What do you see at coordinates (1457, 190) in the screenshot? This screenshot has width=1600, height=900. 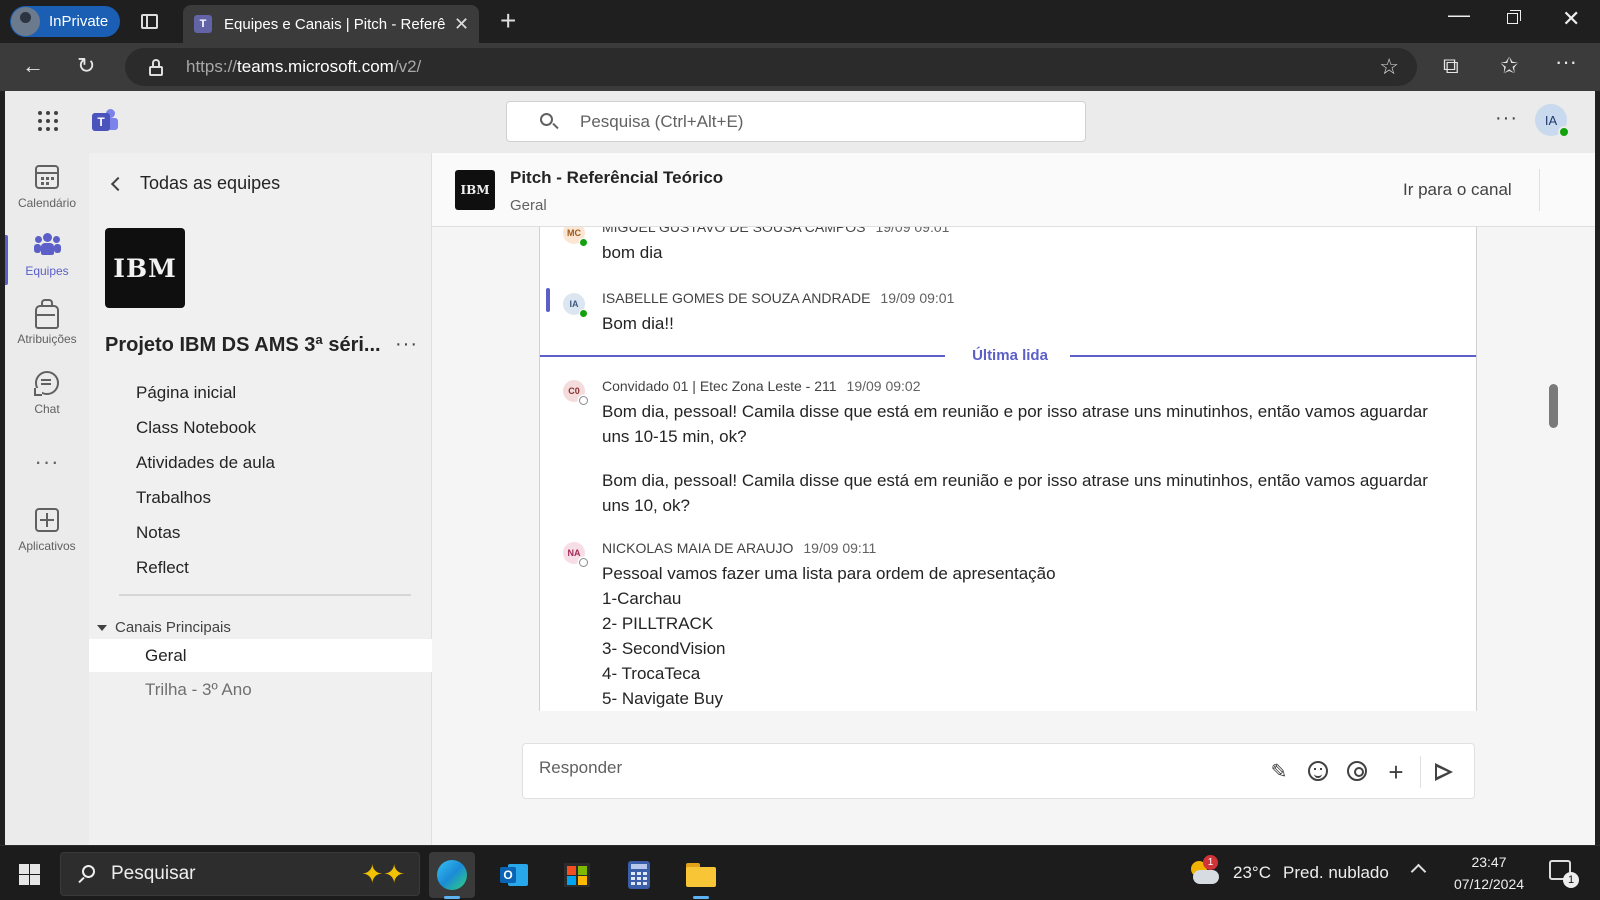 I see `go-to-channel-button: Ir para o canal` at bounding box center [1457, 190].